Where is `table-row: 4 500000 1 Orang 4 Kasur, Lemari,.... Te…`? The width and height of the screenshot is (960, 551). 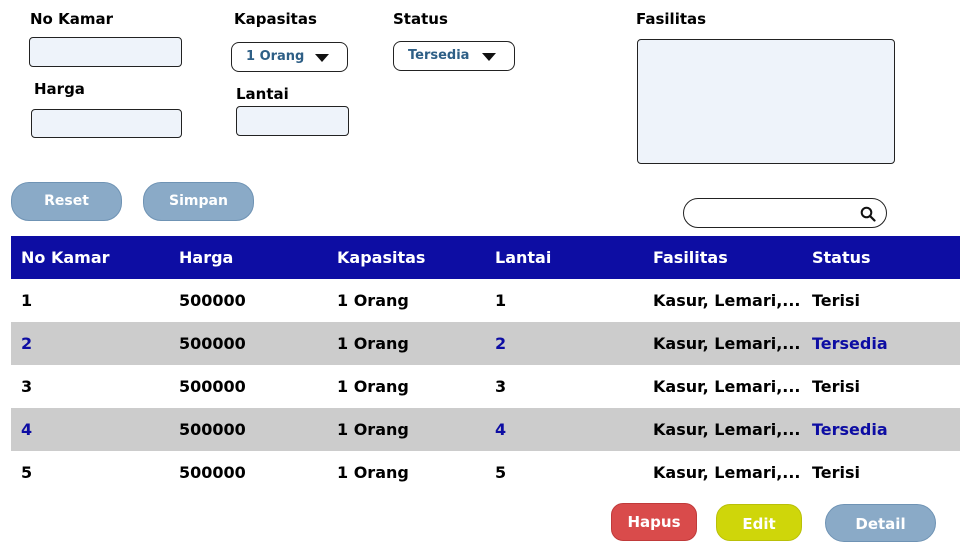 table-row: 4 500000 1 Orang 4 Kasur, Lemari,.... Te… is located at coordinates (485, 429).